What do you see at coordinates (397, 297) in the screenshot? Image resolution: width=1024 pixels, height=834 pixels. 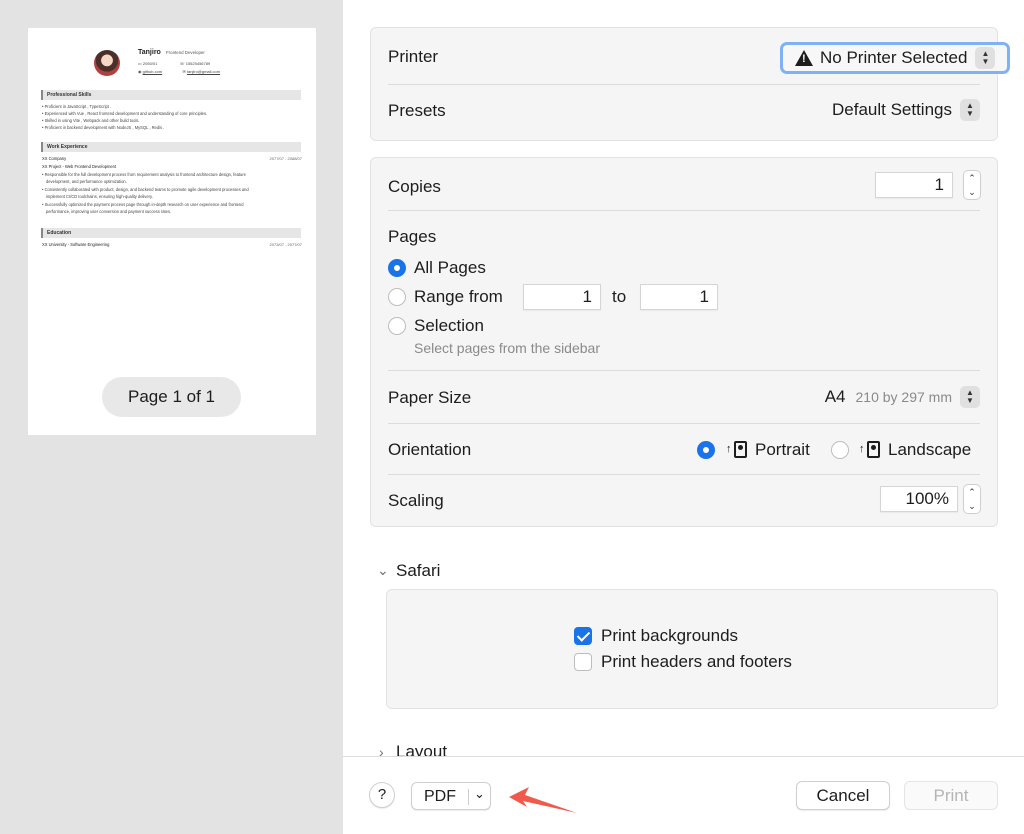 I see `range-radio` at bounding box center [397, 297].